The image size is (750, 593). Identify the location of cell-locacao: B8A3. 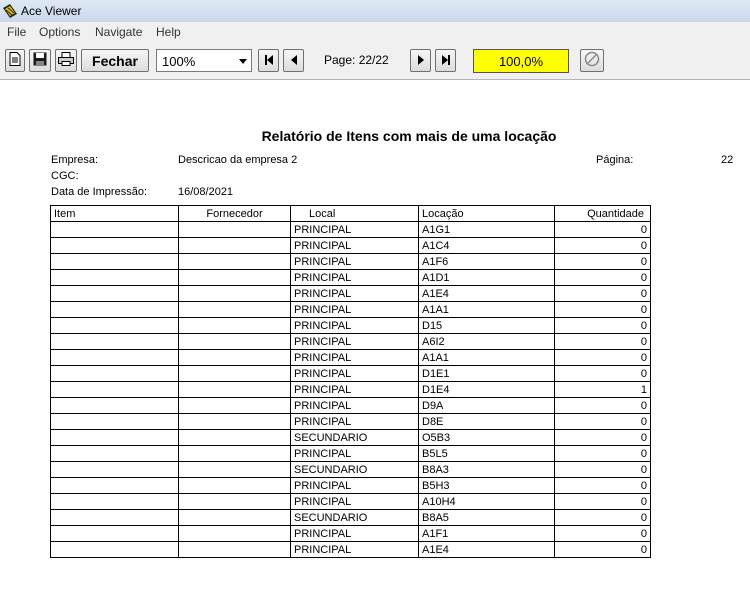
(486, 469).